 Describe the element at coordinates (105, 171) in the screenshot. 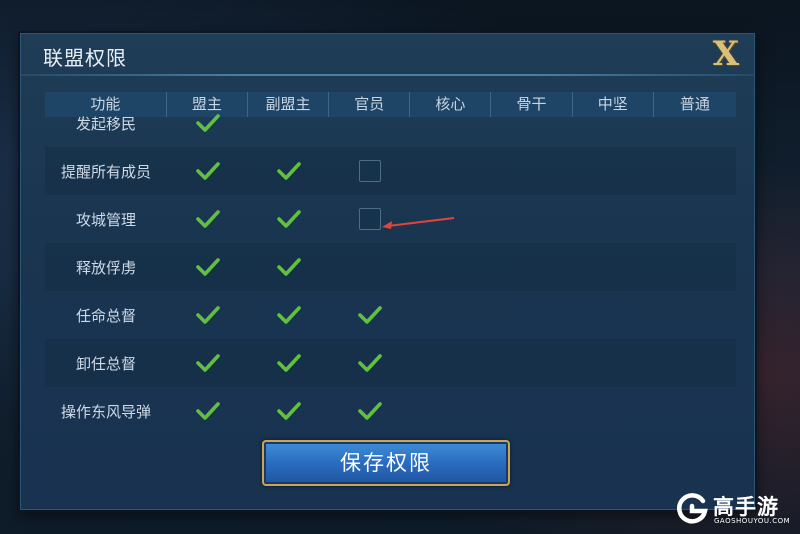

I see `feature-label: 提醒所有成员` at that location.